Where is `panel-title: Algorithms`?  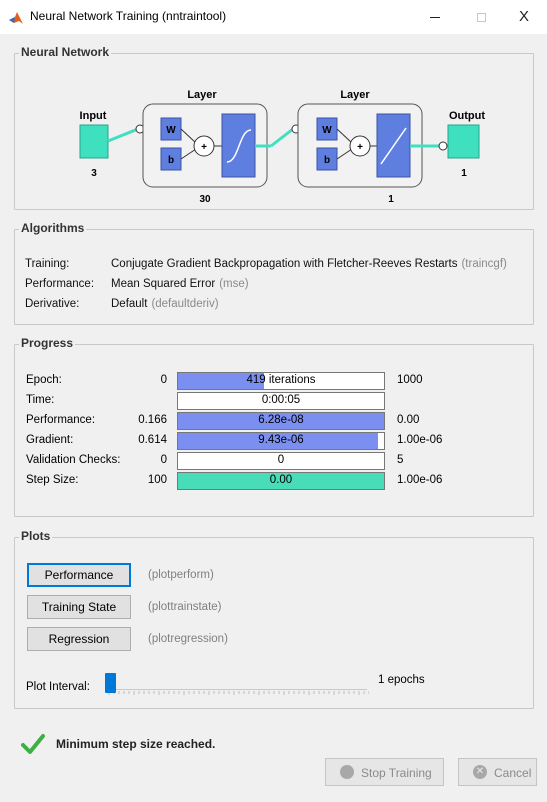 panel-title: Algorithms is located at coordinates (53, 228).